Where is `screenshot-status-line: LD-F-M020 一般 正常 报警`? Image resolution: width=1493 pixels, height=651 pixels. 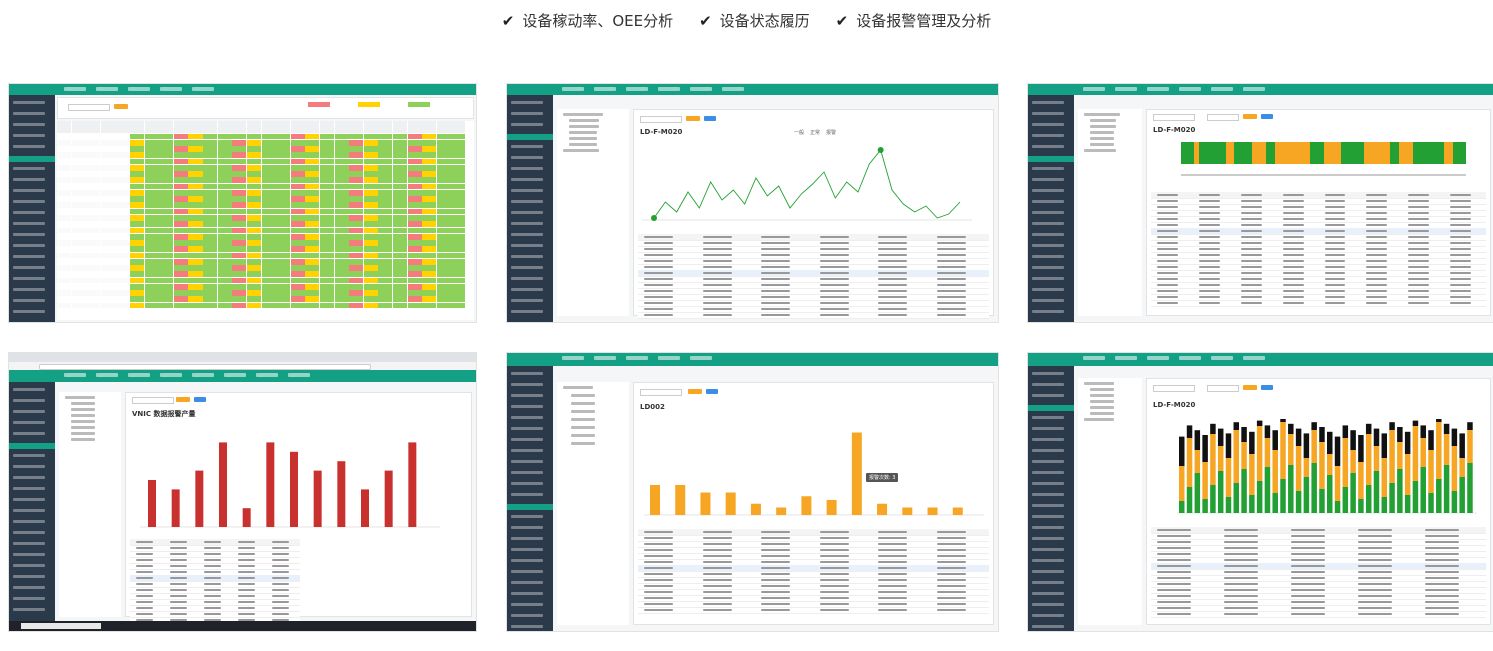 screenshot-status-line: LD-F-M020 一般 正常 报警 is located at coordinates (752, 203).